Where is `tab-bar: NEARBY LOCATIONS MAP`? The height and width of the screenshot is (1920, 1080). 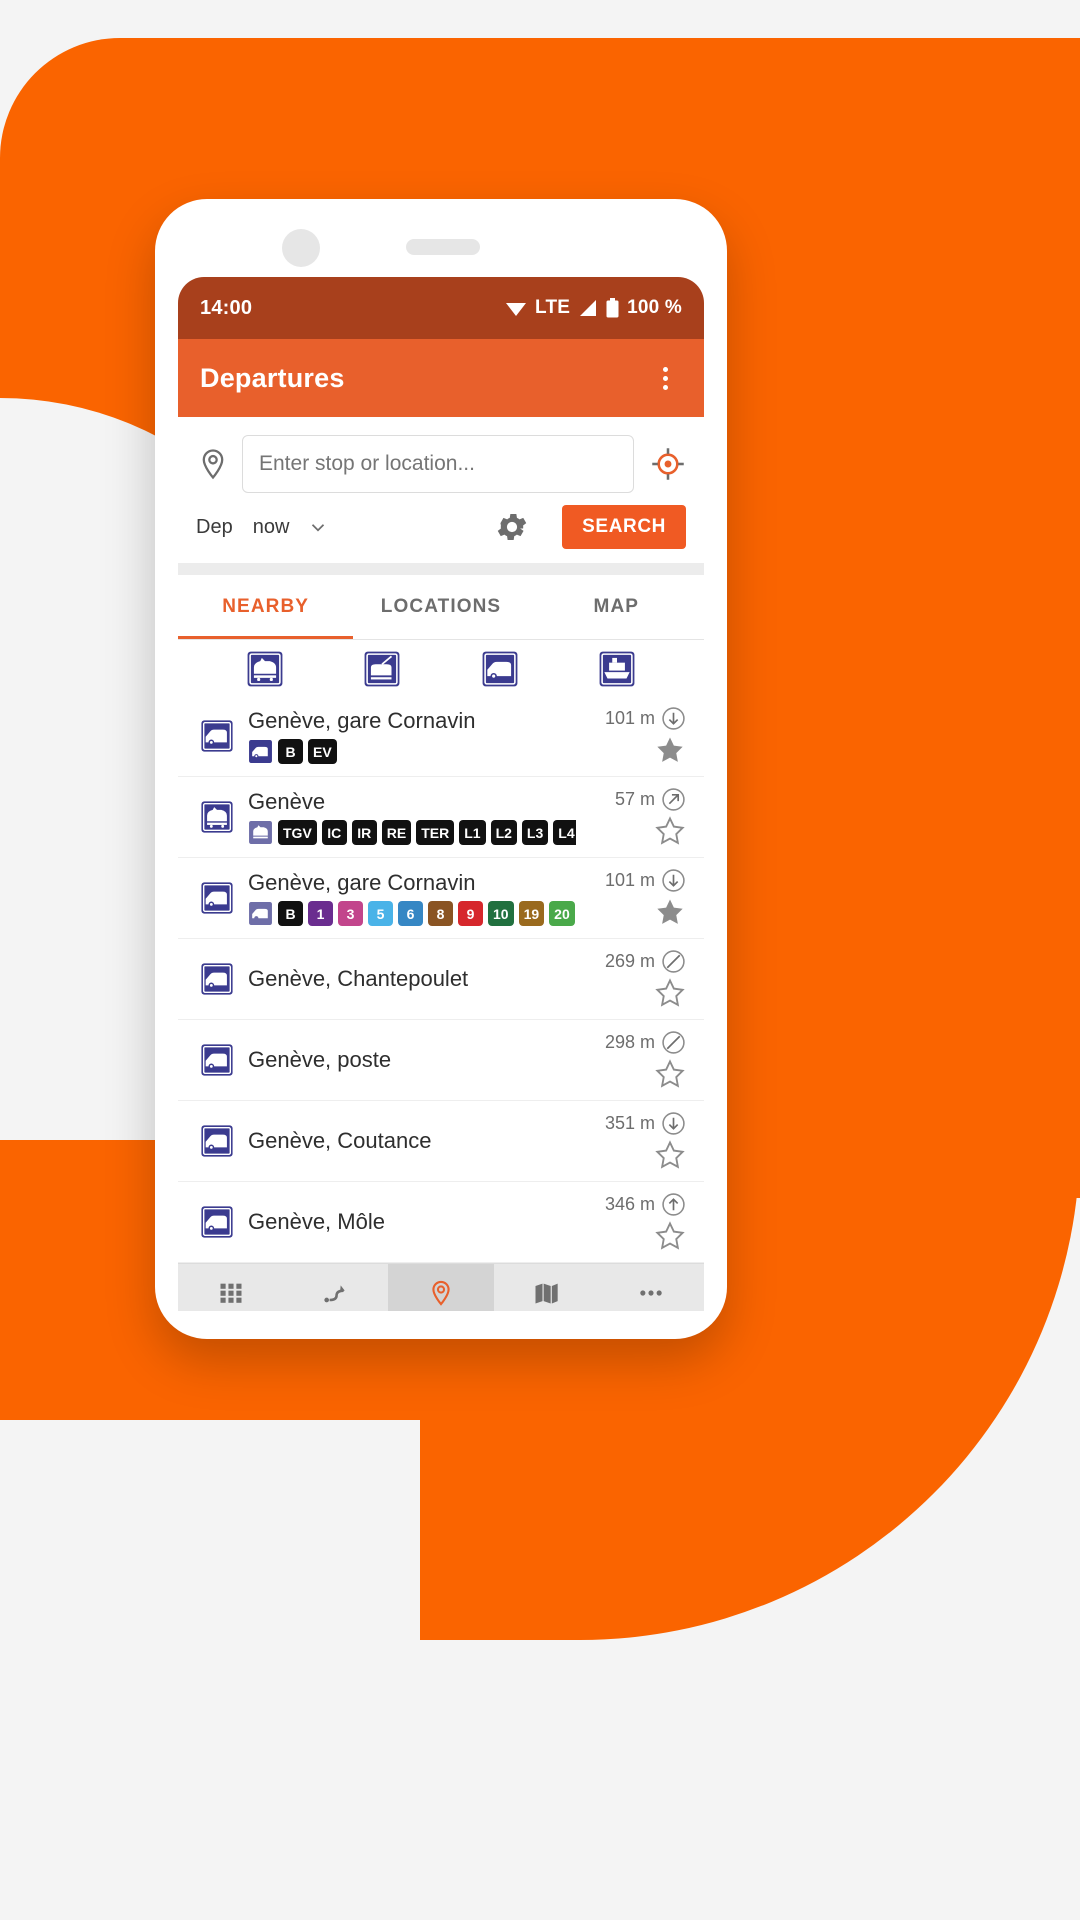
tab-bar: NEARBY LOCATIONS MAP is located at coordinates (441, 607).